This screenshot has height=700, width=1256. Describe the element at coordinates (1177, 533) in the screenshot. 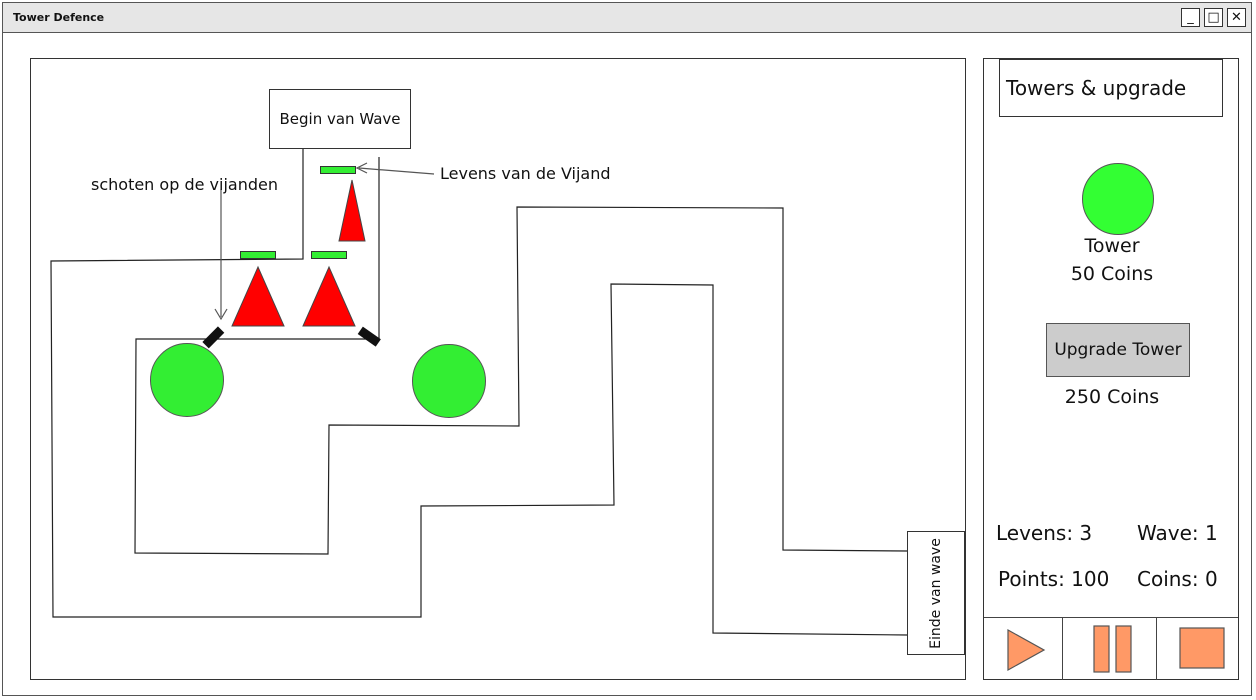

I see `wave-counter: Wave: 1` at that location.